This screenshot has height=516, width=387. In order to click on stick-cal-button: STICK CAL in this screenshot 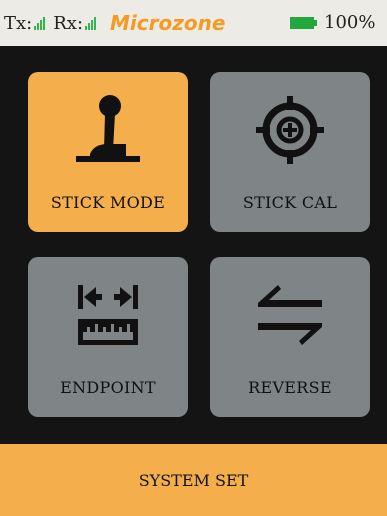, I will do `click(290, 152)`.